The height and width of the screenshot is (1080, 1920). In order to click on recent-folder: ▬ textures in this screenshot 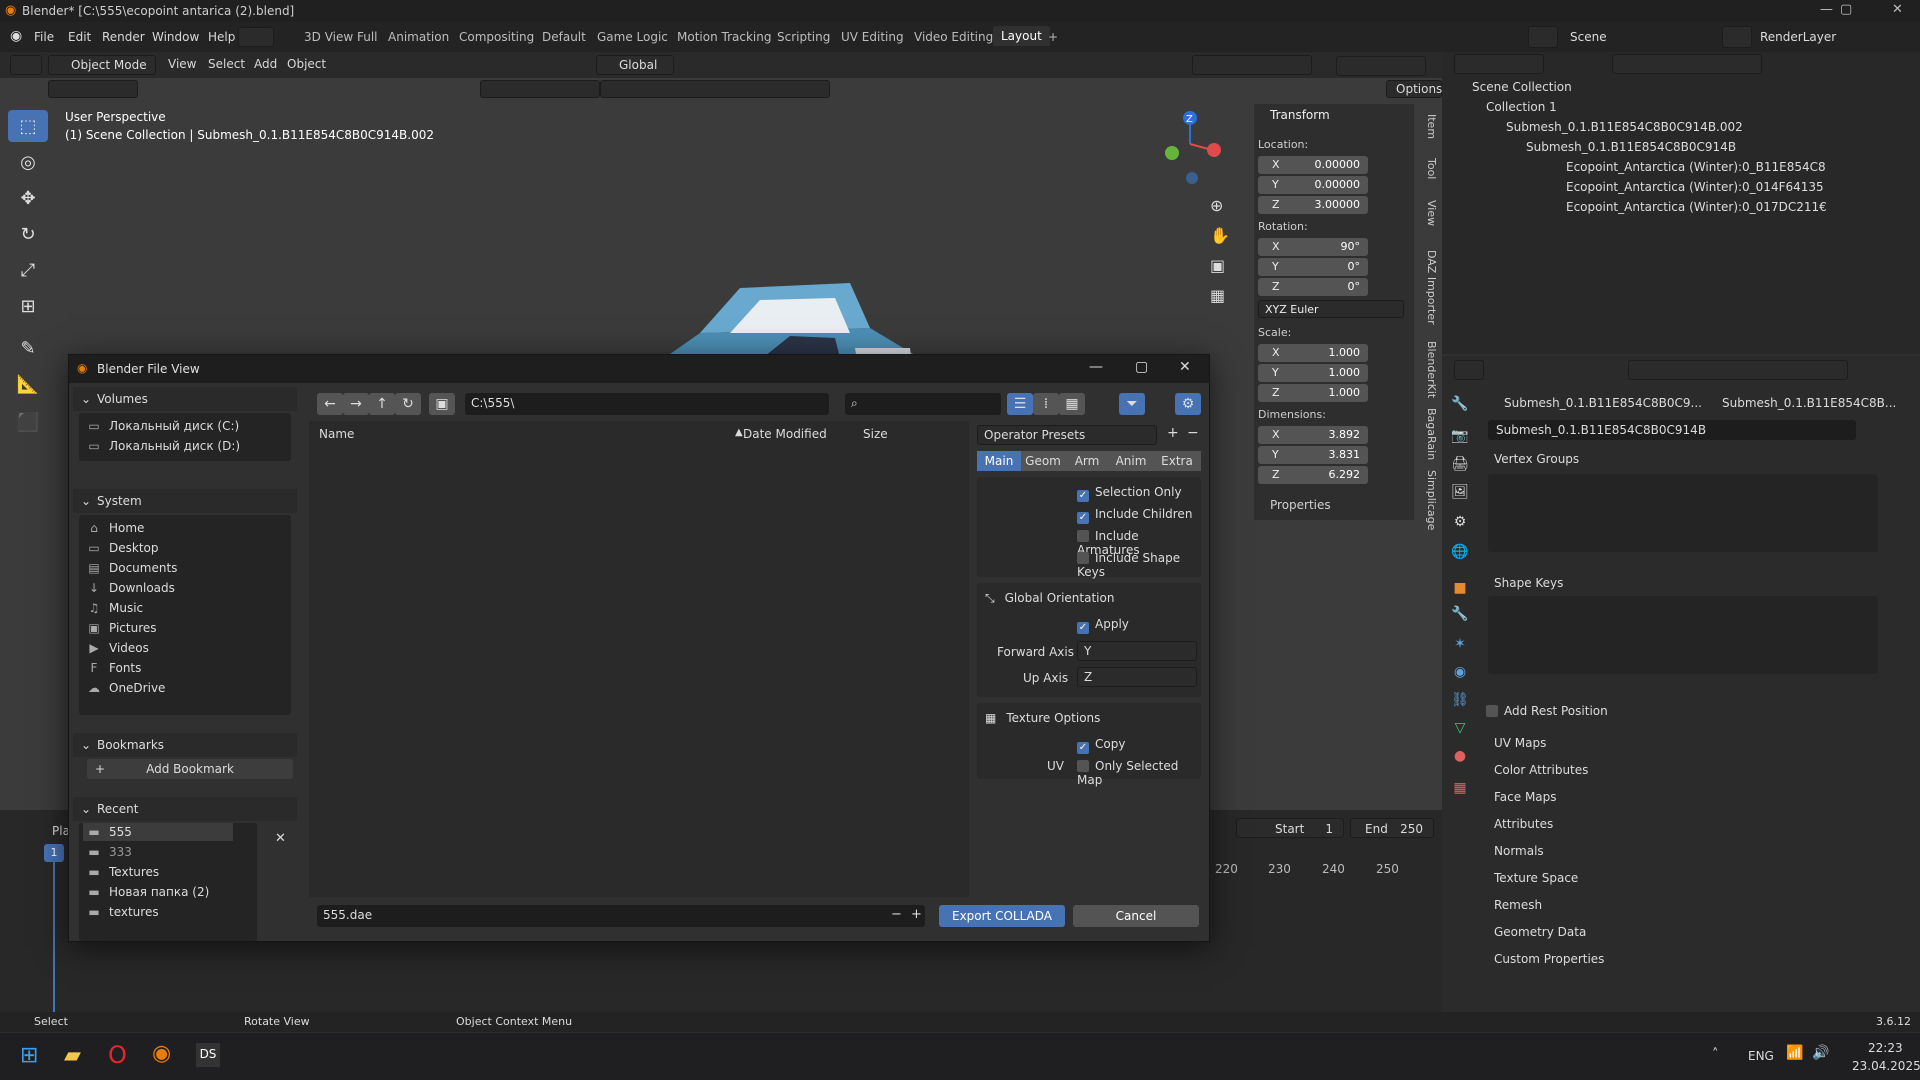, I will do `click(122, 912)`.